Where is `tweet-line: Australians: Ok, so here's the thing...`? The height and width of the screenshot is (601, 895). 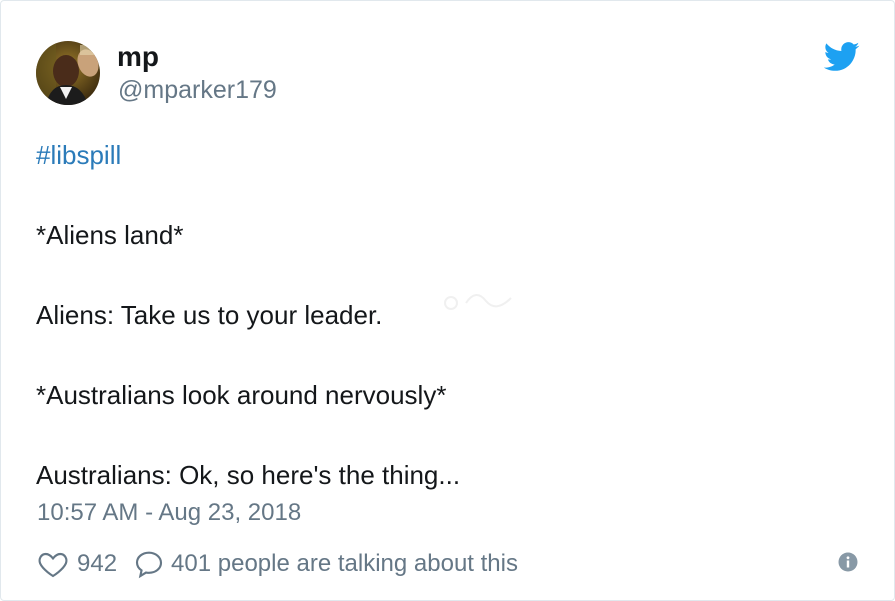
tweet-line: Australians: Ok, so here's the thing... is located at coordinates (248, 475).